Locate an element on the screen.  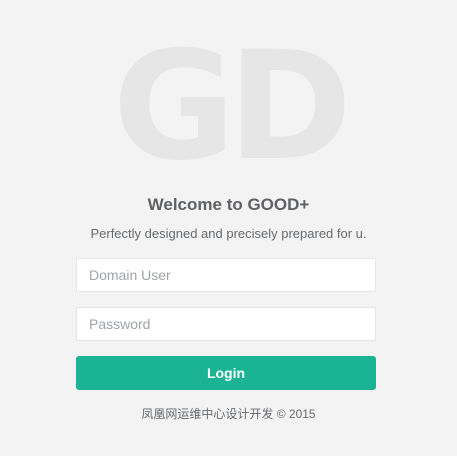
login-button: Login is located at coordinates (226, 373).